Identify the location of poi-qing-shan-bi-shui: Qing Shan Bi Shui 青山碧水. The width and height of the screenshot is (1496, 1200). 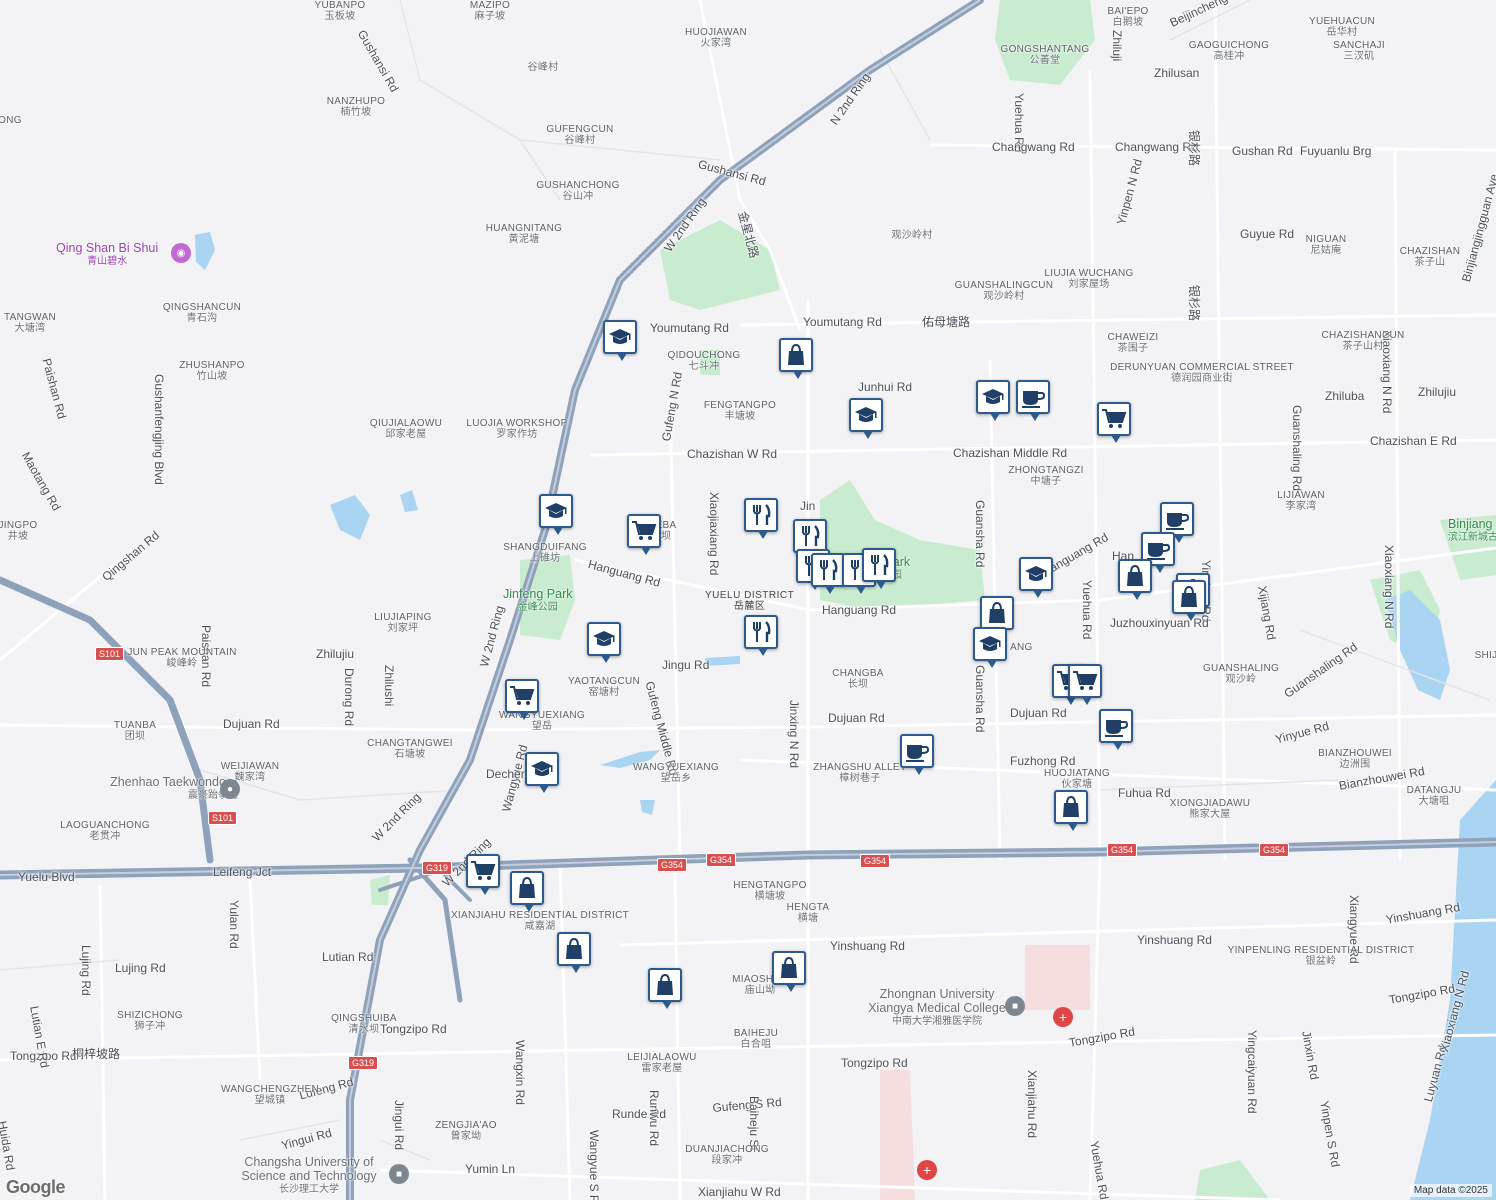
(107, 254).